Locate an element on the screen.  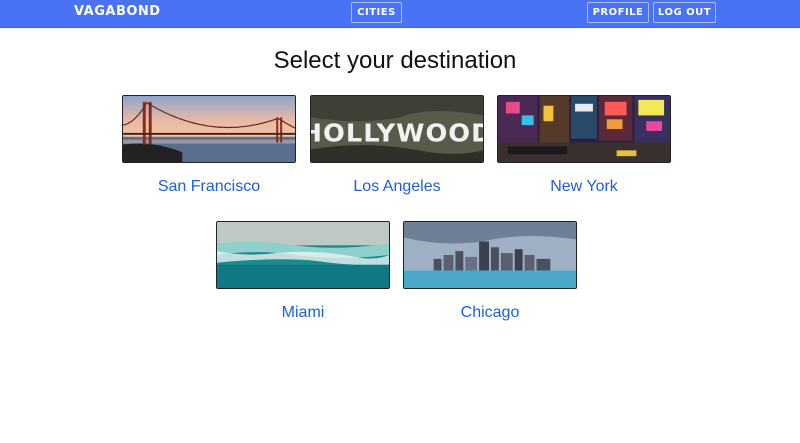
city-card-chicago: Chicago is located at coordinates (490, 271).